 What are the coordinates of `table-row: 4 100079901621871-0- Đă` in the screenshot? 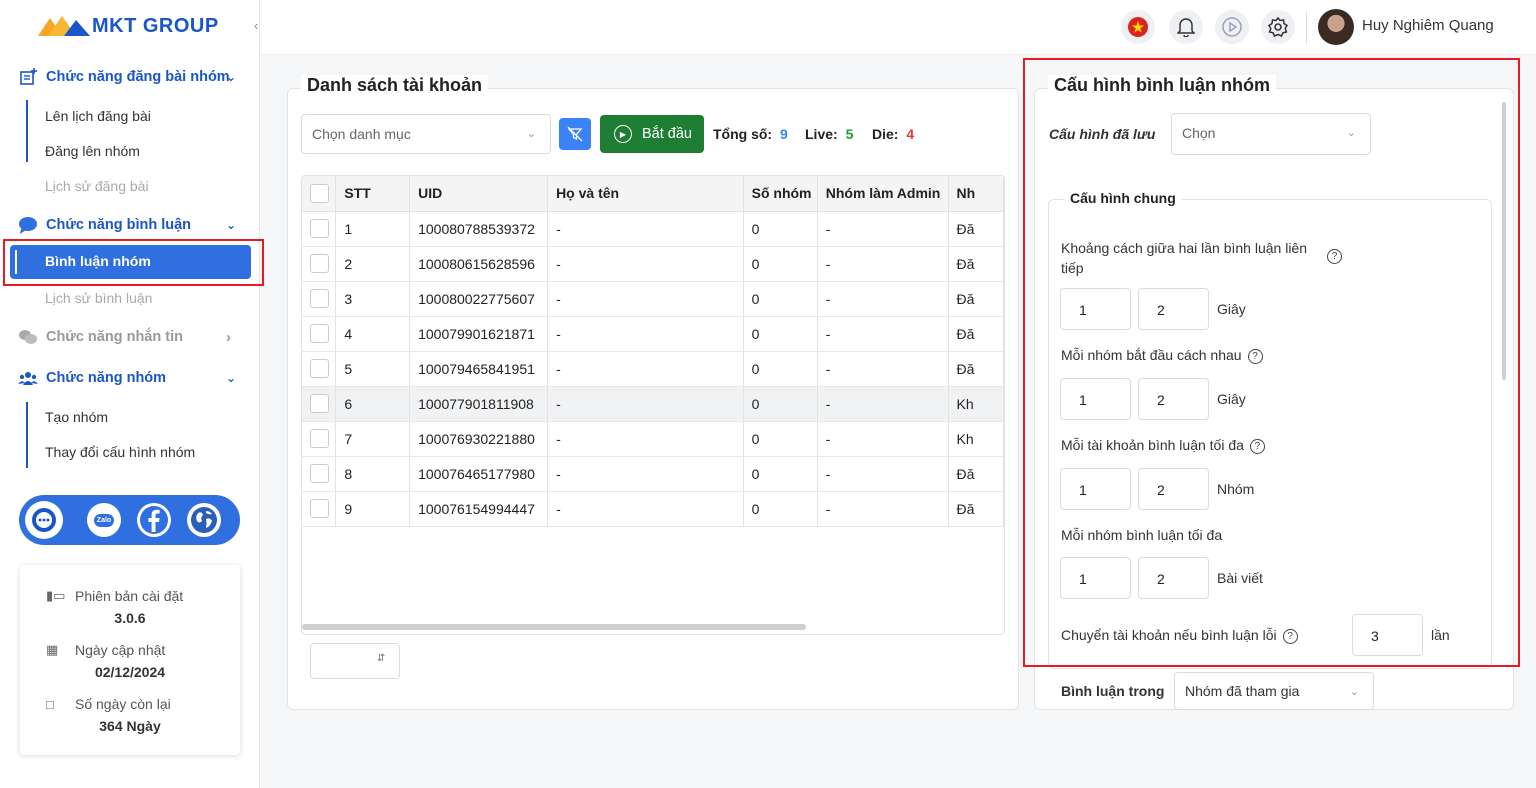 It's located at (653, 334).